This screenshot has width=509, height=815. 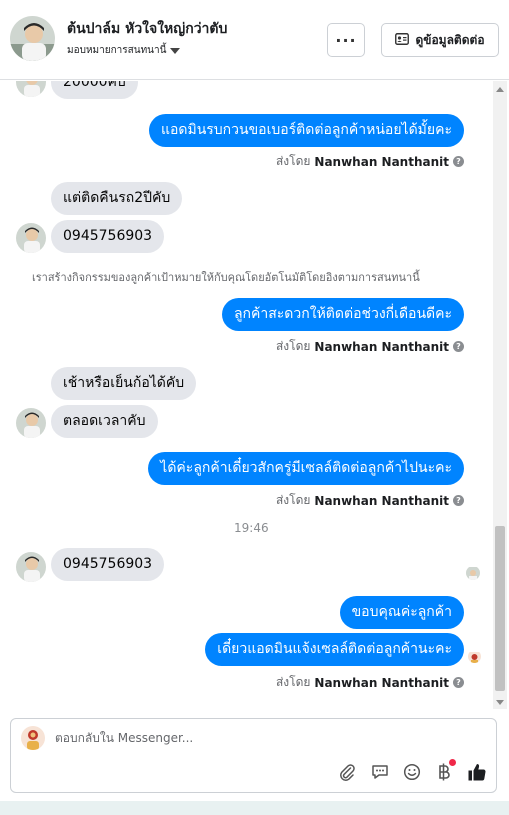 I want to click on assign-conversation-dropdown: มอบหมายการสนทนานี้, so click(x=124, y=50).